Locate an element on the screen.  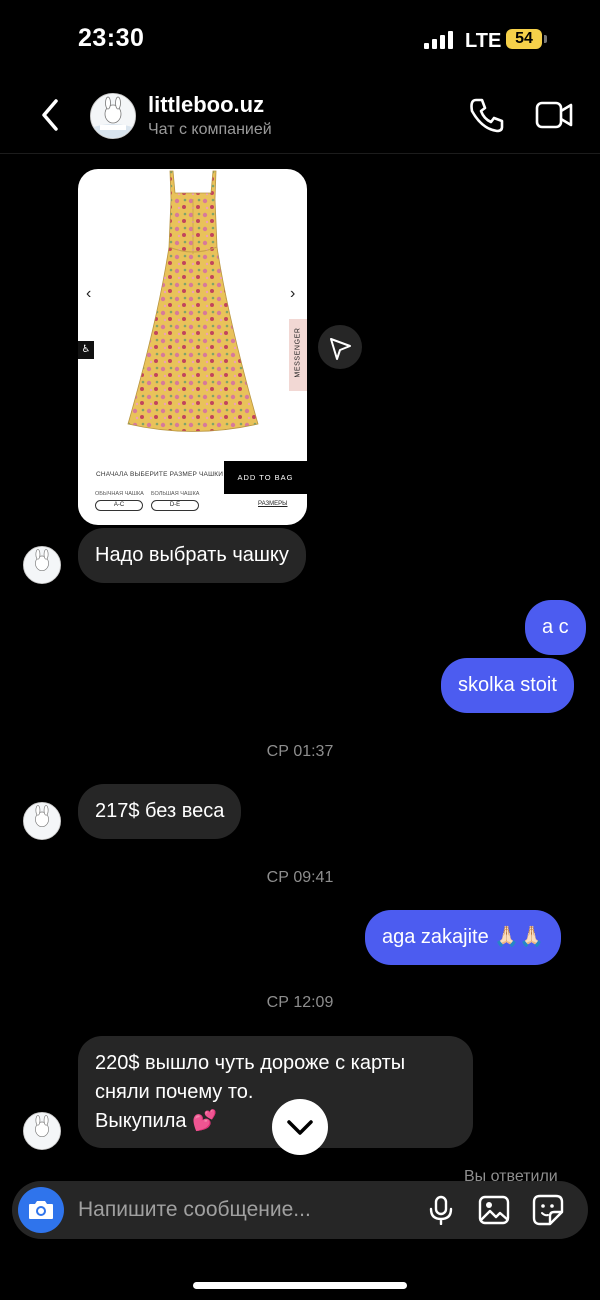
incoming-message: 217$ без веса is located at coordinates (160, 811).